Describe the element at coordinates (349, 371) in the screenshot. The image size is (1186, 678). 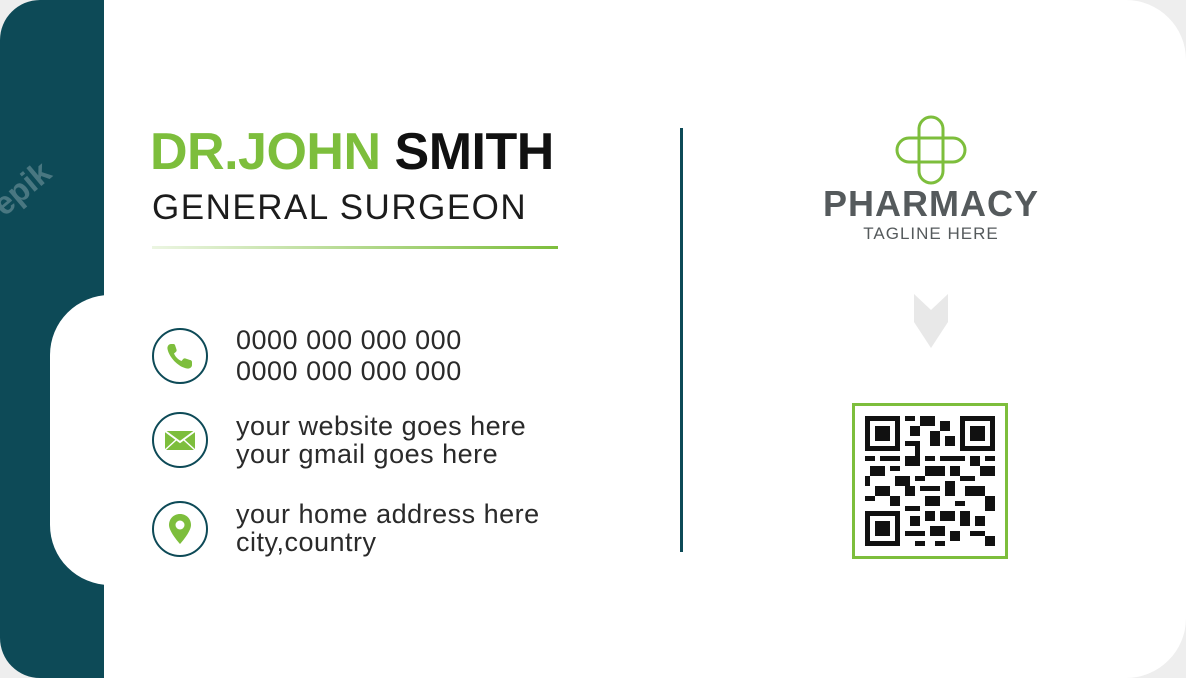
I see `phone-number-2: 0000 000 000 000` at that location.